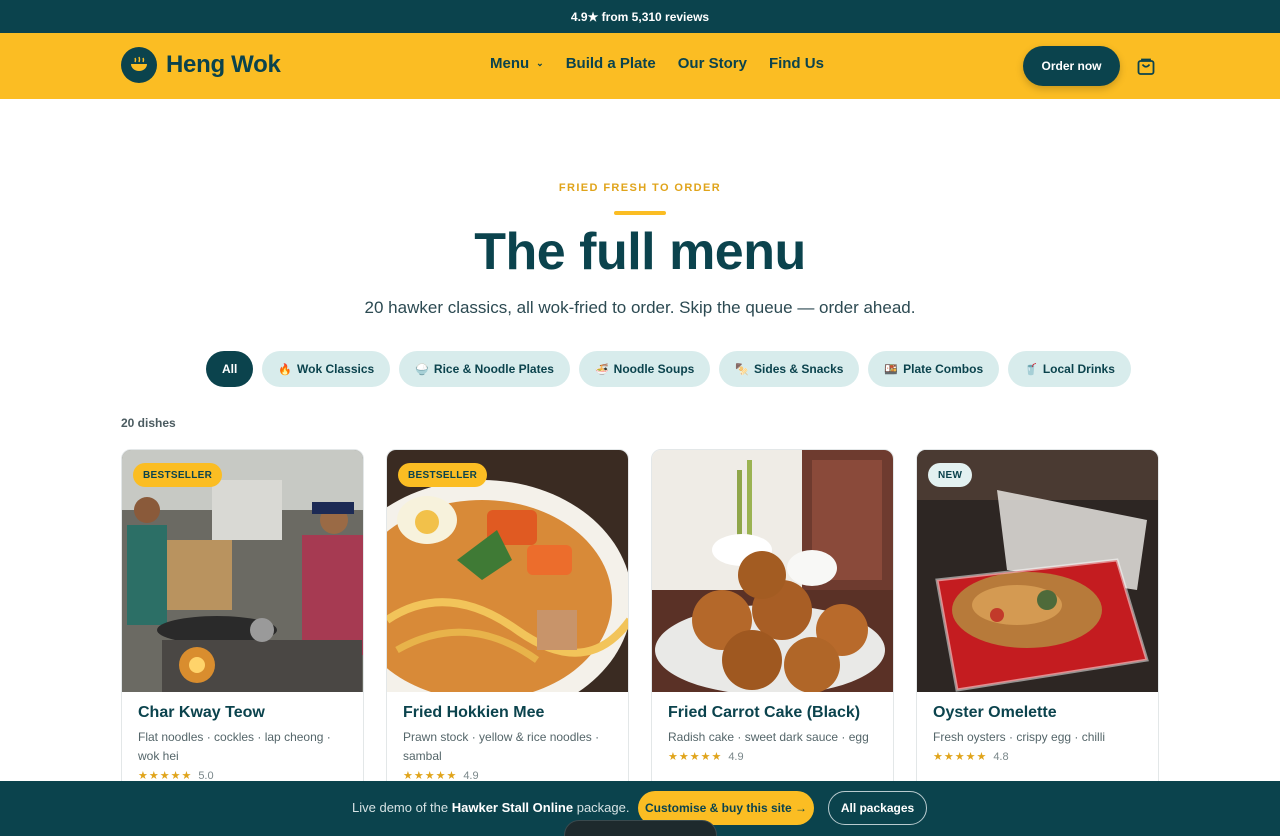  Describe the element at coordinates (223, 64) in the screenshot. I see `brand-name: Heng Wok` at that location.